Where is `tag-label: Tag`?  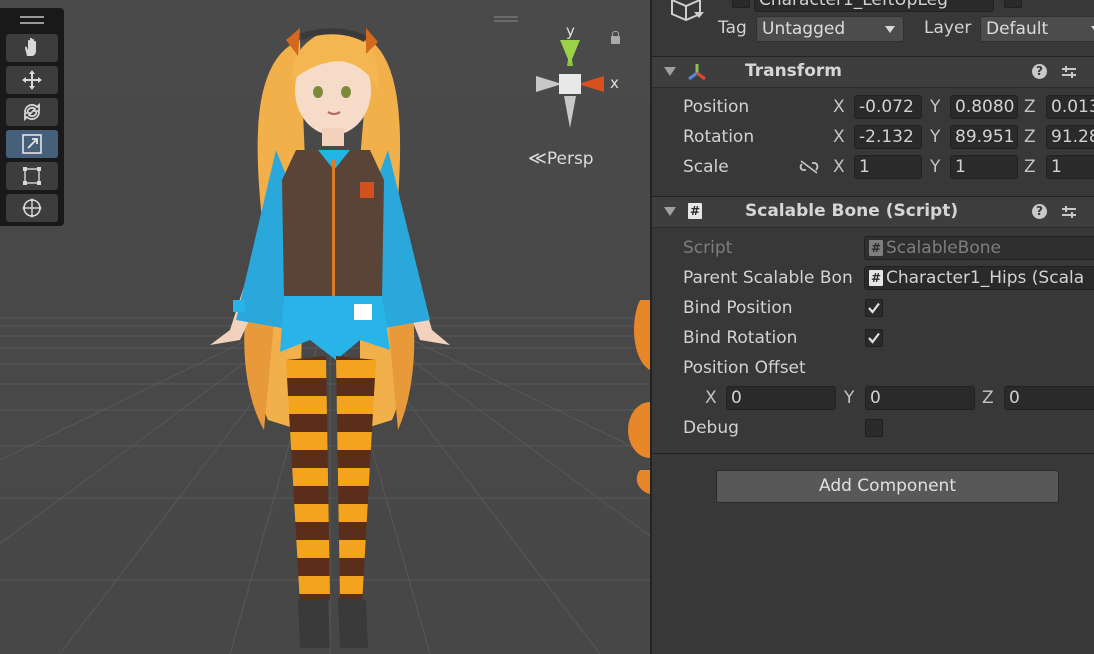 tag-label: Tag is located at coordinates (732, 28).